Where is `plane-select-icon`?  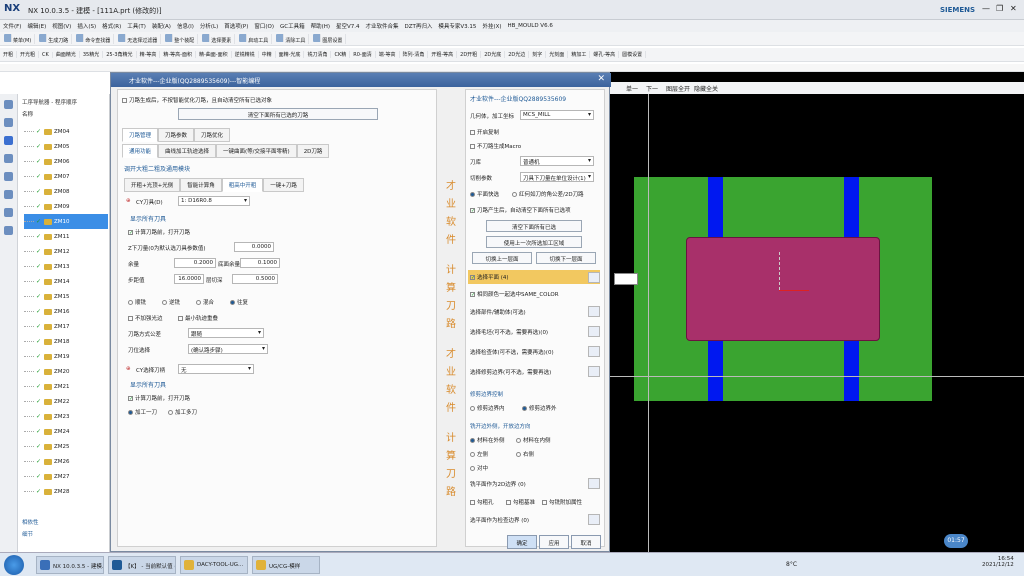 plane-select-icon is located at coordinates (594, 277).